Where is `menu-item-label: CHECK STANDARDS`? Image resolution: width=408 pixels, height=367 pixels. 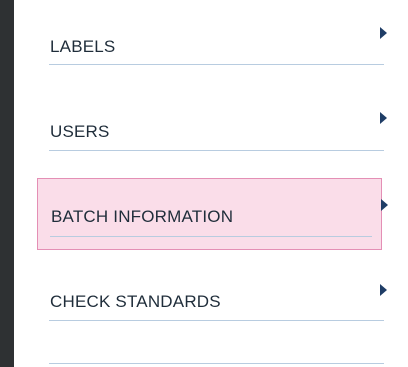
menu-item-label: CHECK STANDARDS is located at coordinates (135, 301).